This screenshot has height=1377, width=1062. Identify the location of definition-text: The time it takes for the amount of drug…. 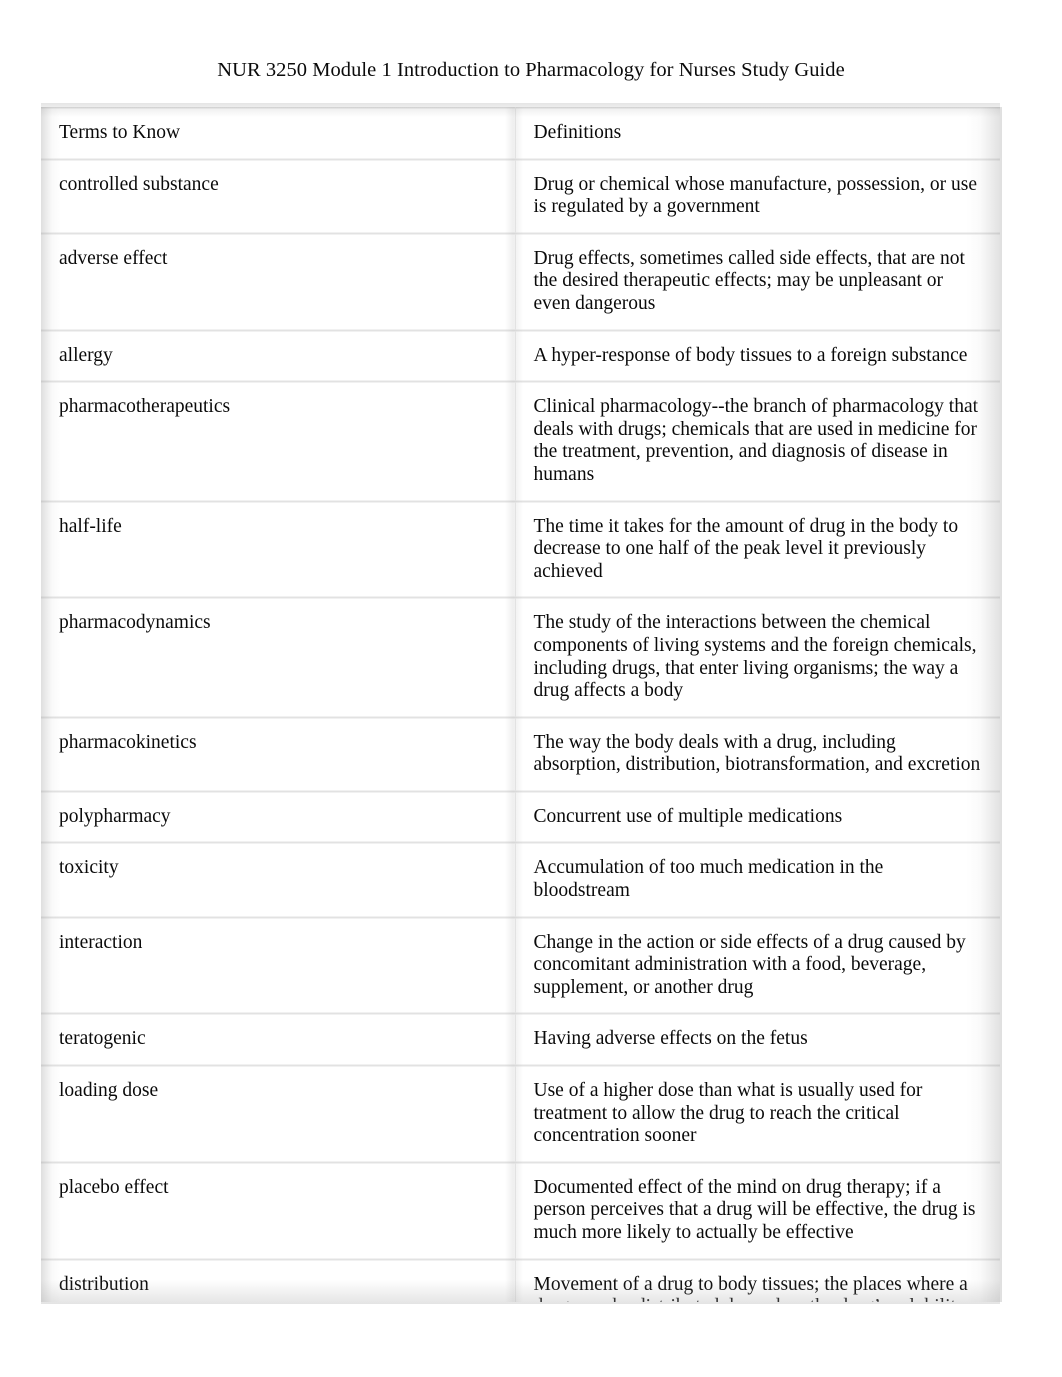
(746, 548).